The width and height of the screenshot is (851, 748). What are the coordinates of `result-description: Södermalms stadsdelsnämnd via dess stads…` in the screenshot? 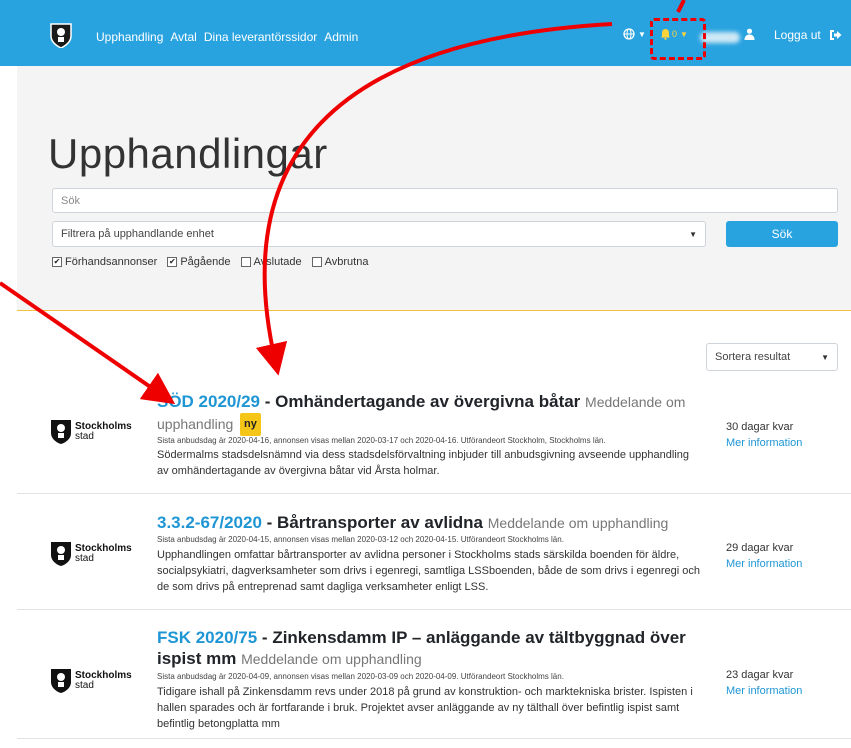 It's located at (423, 463).